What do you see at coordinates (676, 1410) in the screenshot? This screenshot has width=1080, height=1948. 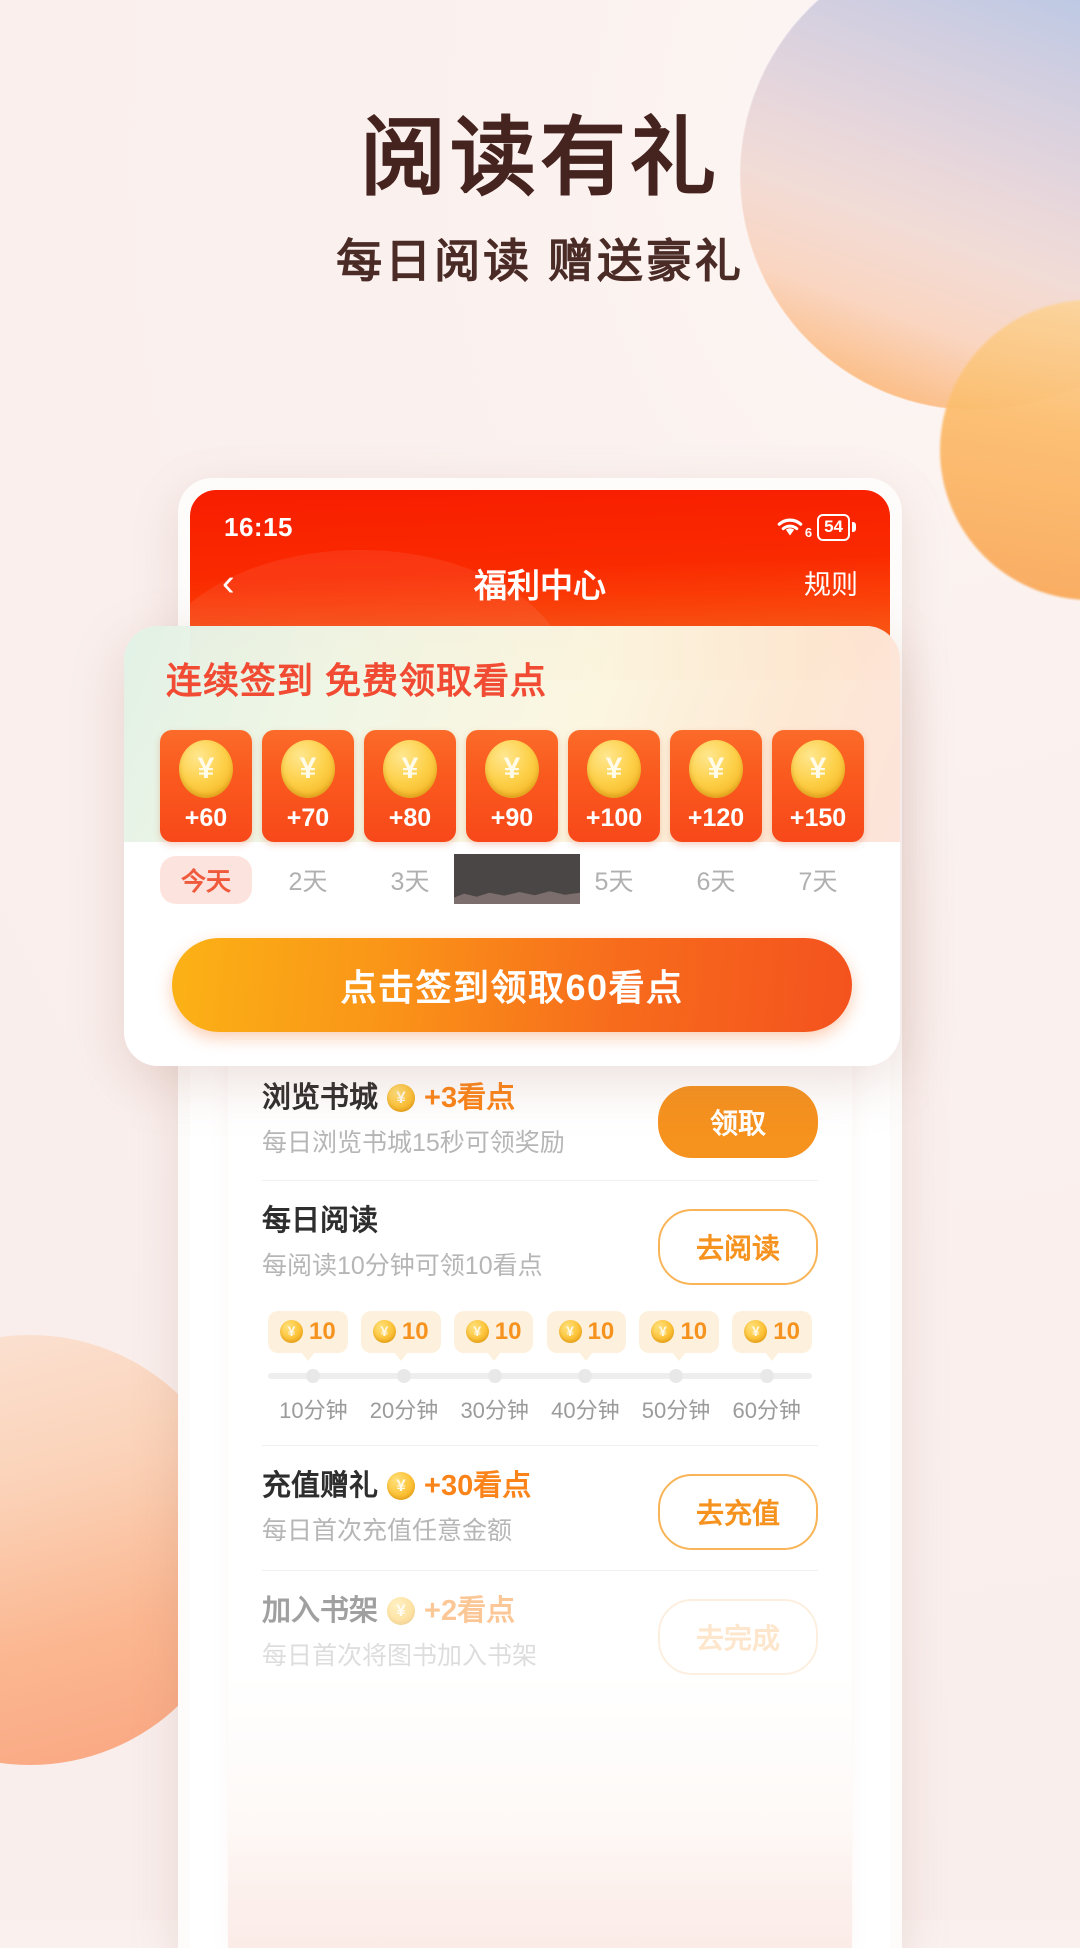 I see `progress-label: 50分钟` at bounding box center [676, 1410].